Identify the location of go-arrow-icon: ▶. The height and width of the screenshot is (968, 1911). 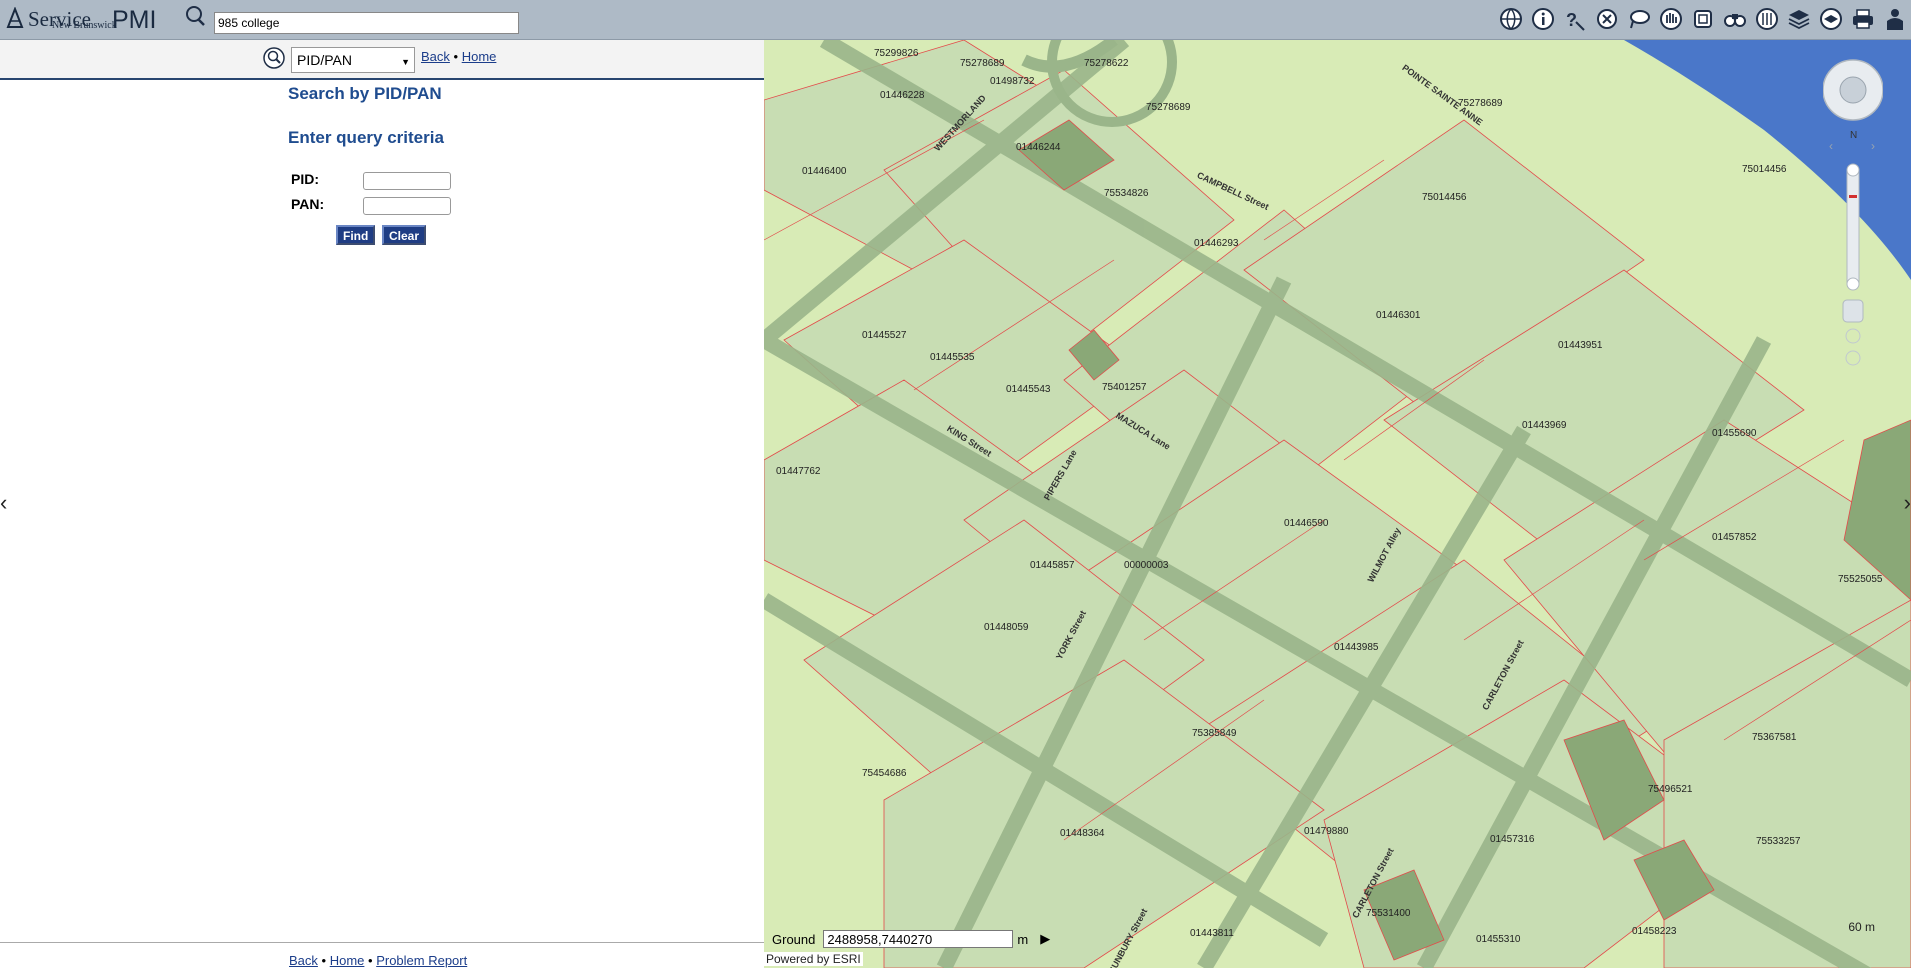
(1045, 939).